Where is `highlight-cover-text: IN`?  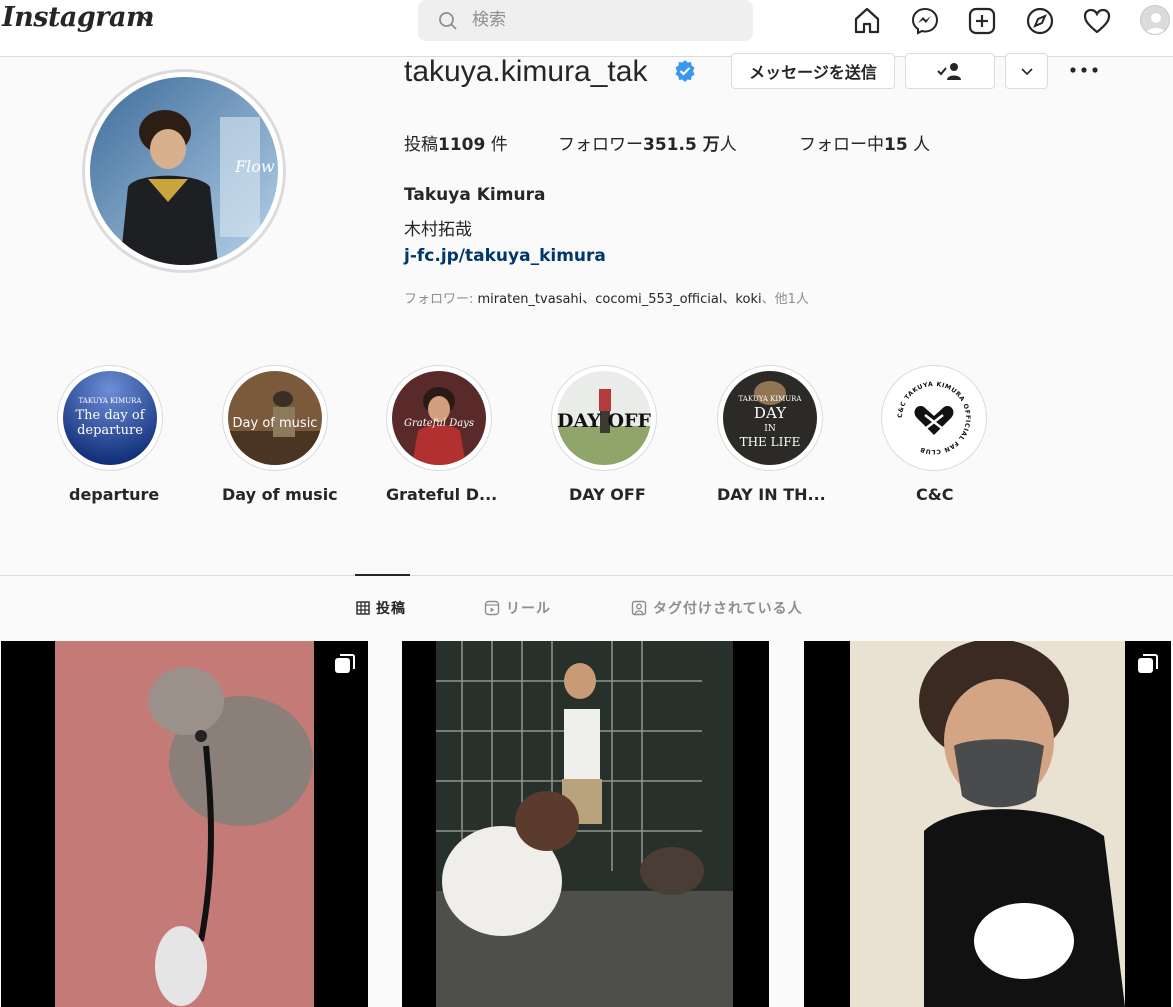 highlight-cover-text: IN is located at coordinates (770, 429).